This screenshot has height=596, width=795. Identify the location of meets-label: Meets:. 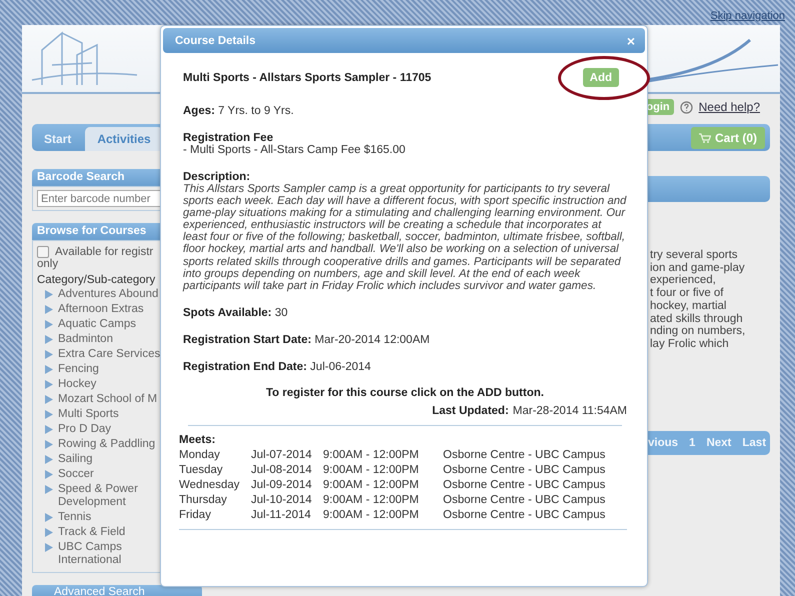
(197, 440).